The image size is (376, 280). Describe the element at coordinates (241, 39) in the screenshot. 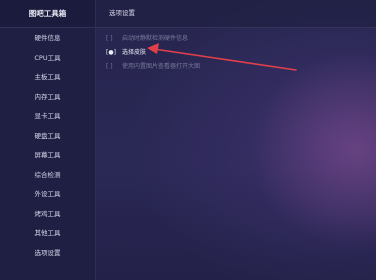

I see `option-silent-detect: [ ] 启动时静默检测硬件信息` at that location.